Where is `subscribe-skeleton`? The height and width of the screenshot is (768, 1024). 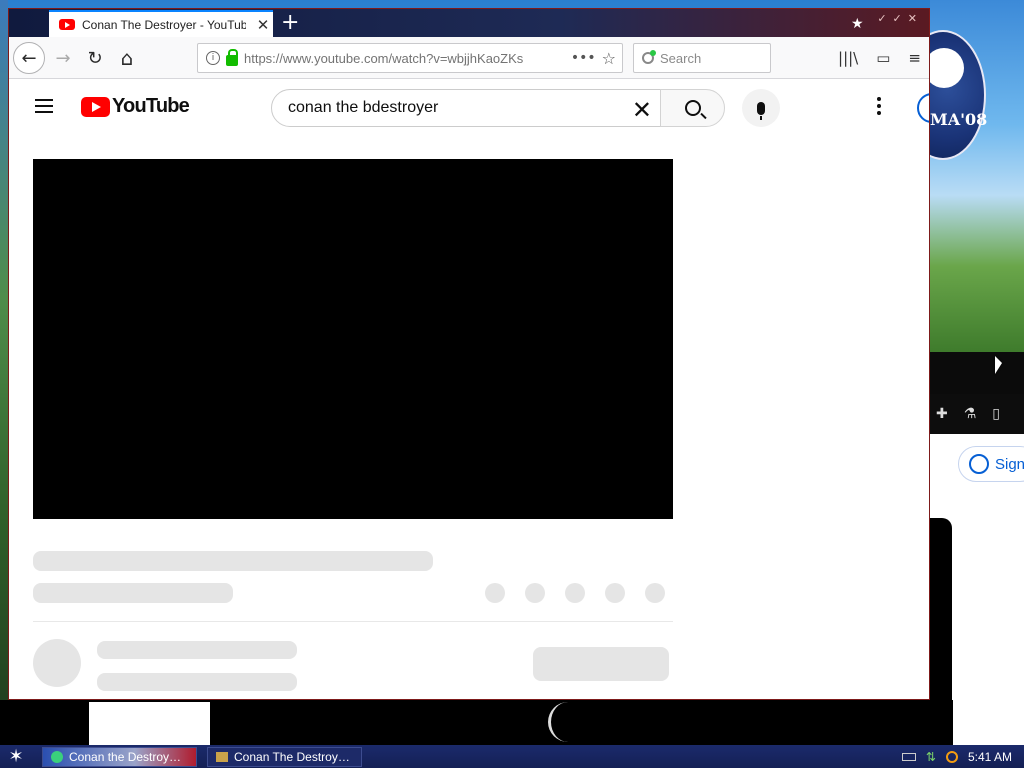 subscribe-skeleton is located at coordinates (601, 664).